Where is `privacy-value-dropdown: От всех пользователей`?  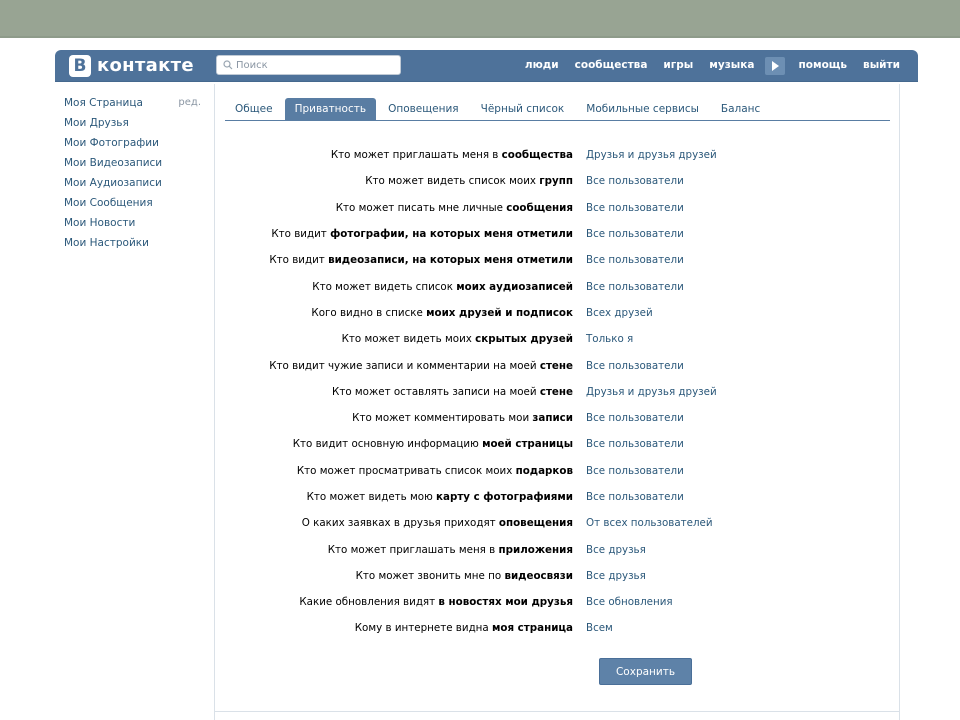 privacy-value-dropdown: От всех пользователей is located at coordinates (649, 523).